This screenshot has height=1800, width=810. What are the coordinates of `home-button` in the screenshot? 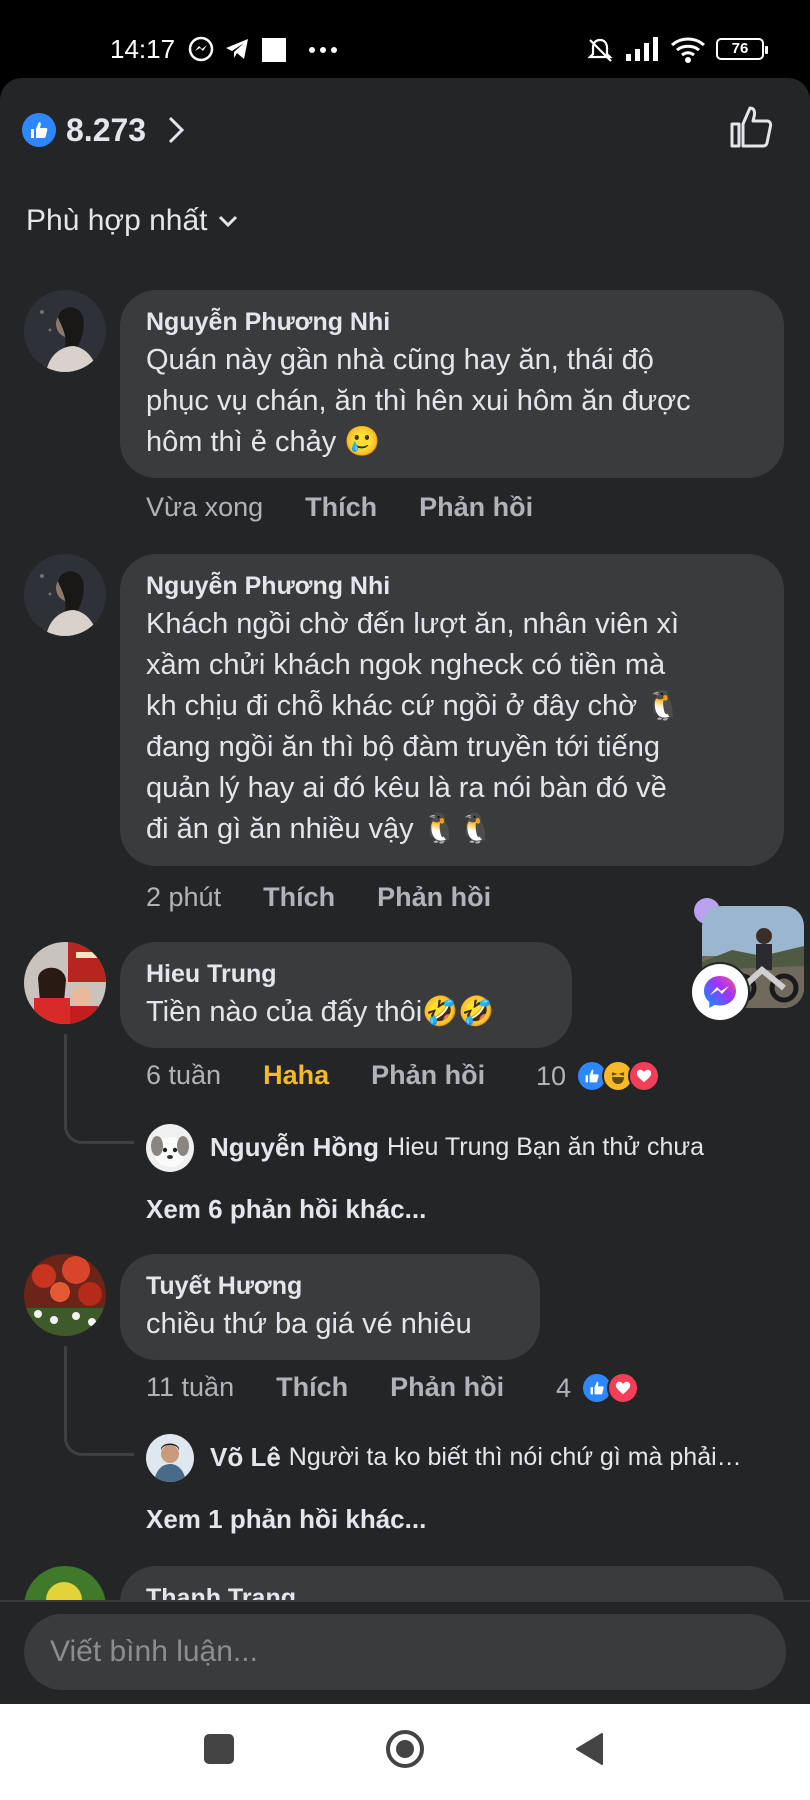 It's located at (405, 1749).